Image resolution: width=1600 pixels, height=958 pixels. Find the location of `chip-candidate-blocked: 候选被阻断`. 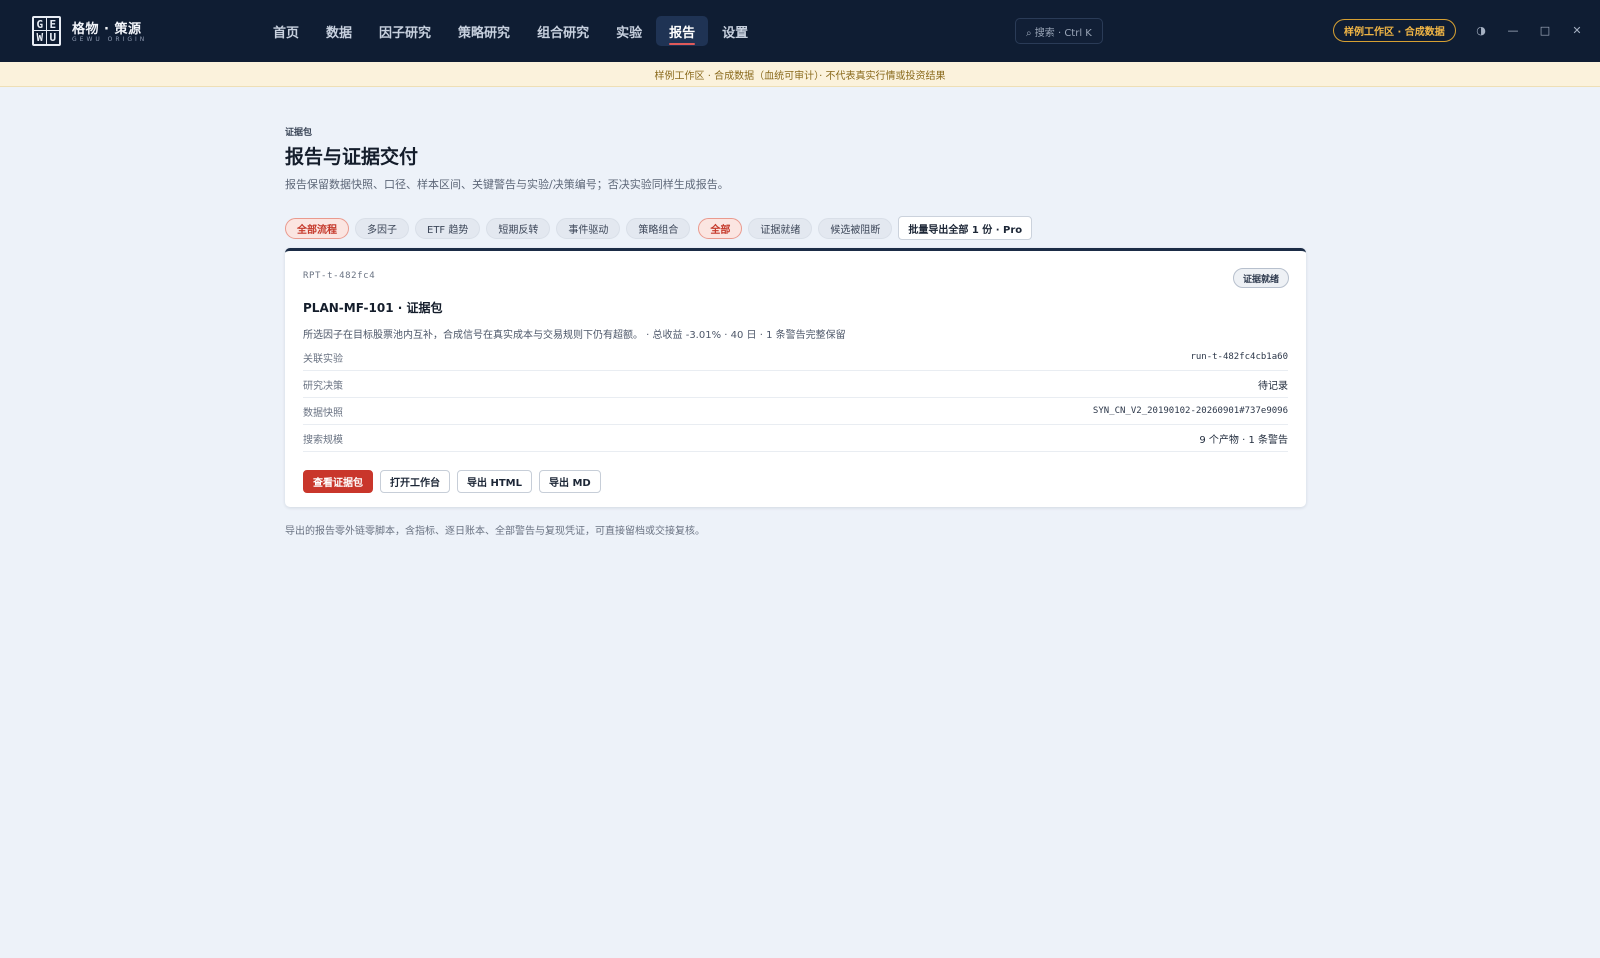

chip-candidate-blocked: 候选被阻断 is located at coordinates (855, 228).